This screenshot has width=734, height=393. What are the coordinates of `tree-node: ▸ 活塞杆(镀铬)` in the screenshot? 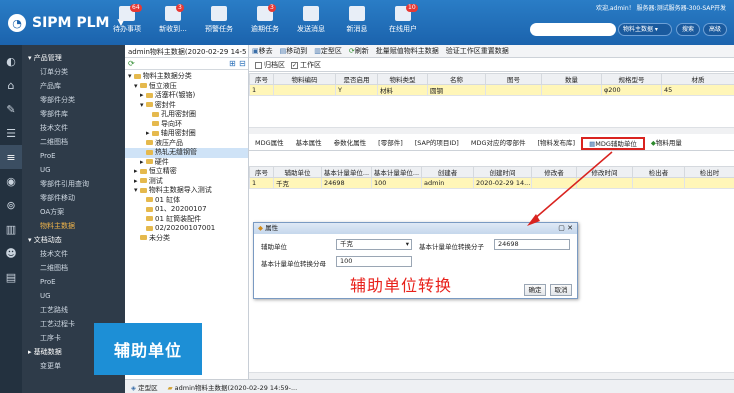 It's located at (186, 96).